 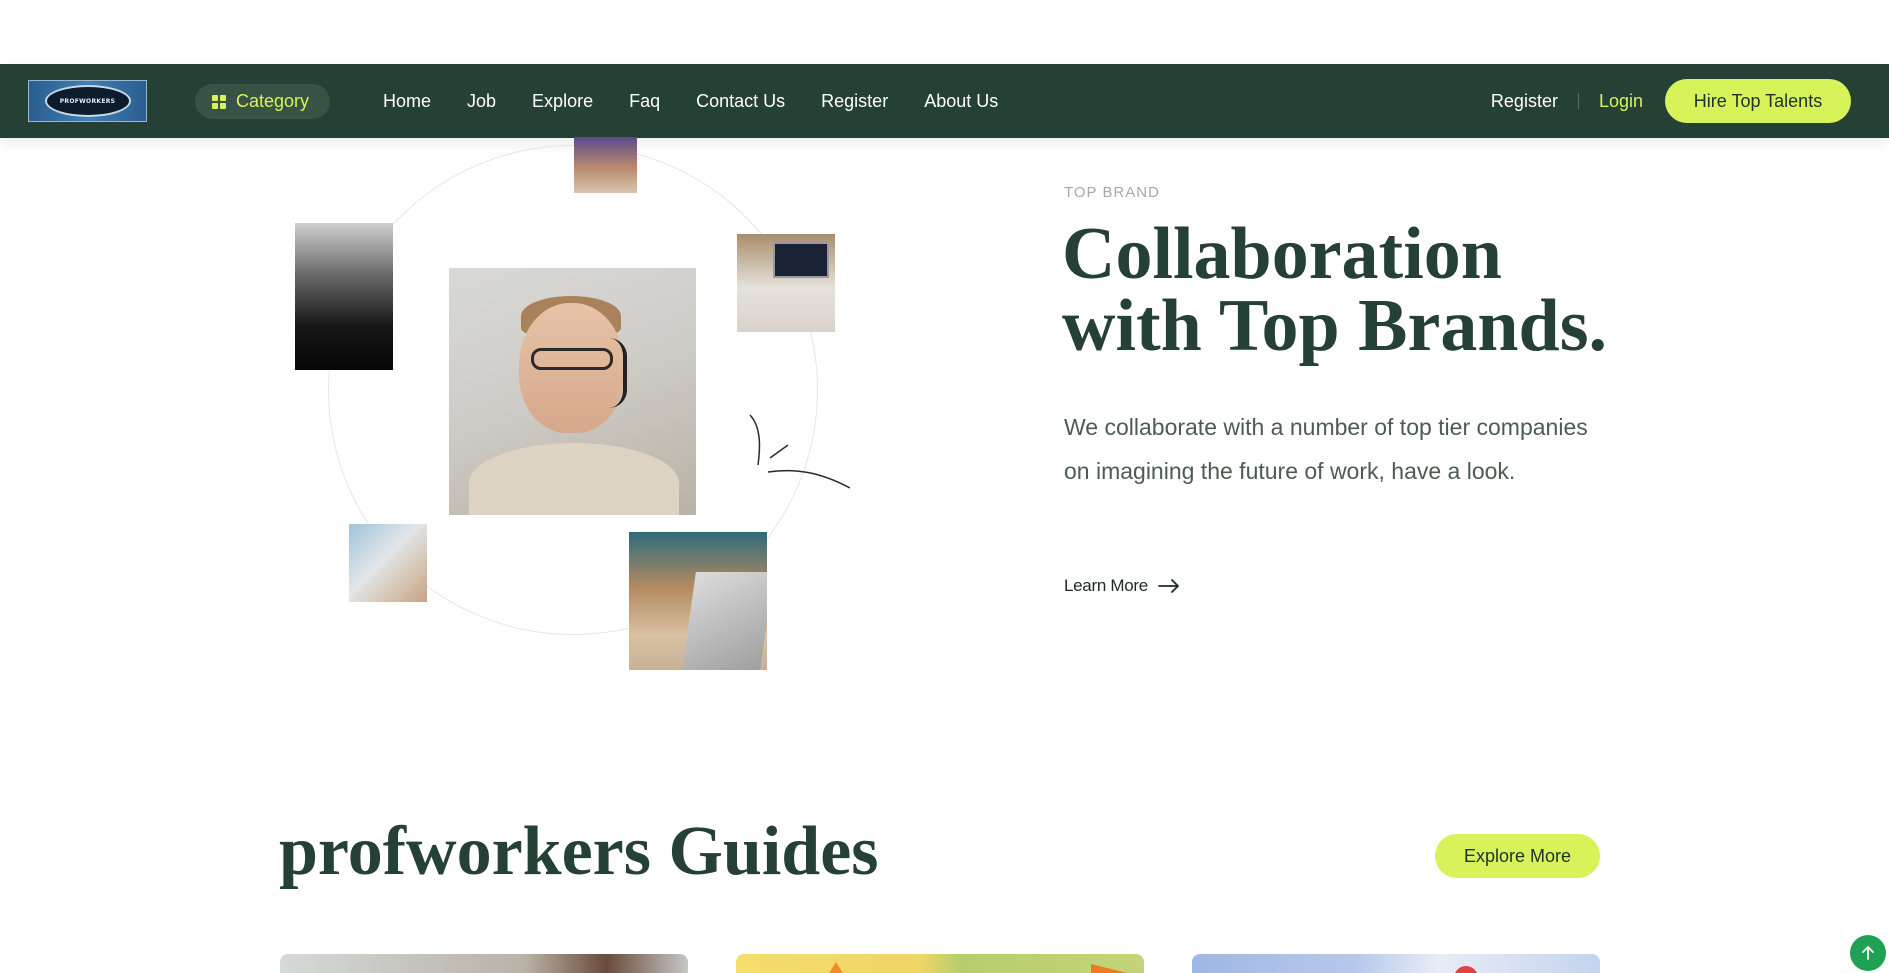 I want to click on nav-explore: Explore, so click(x=562, y=101).